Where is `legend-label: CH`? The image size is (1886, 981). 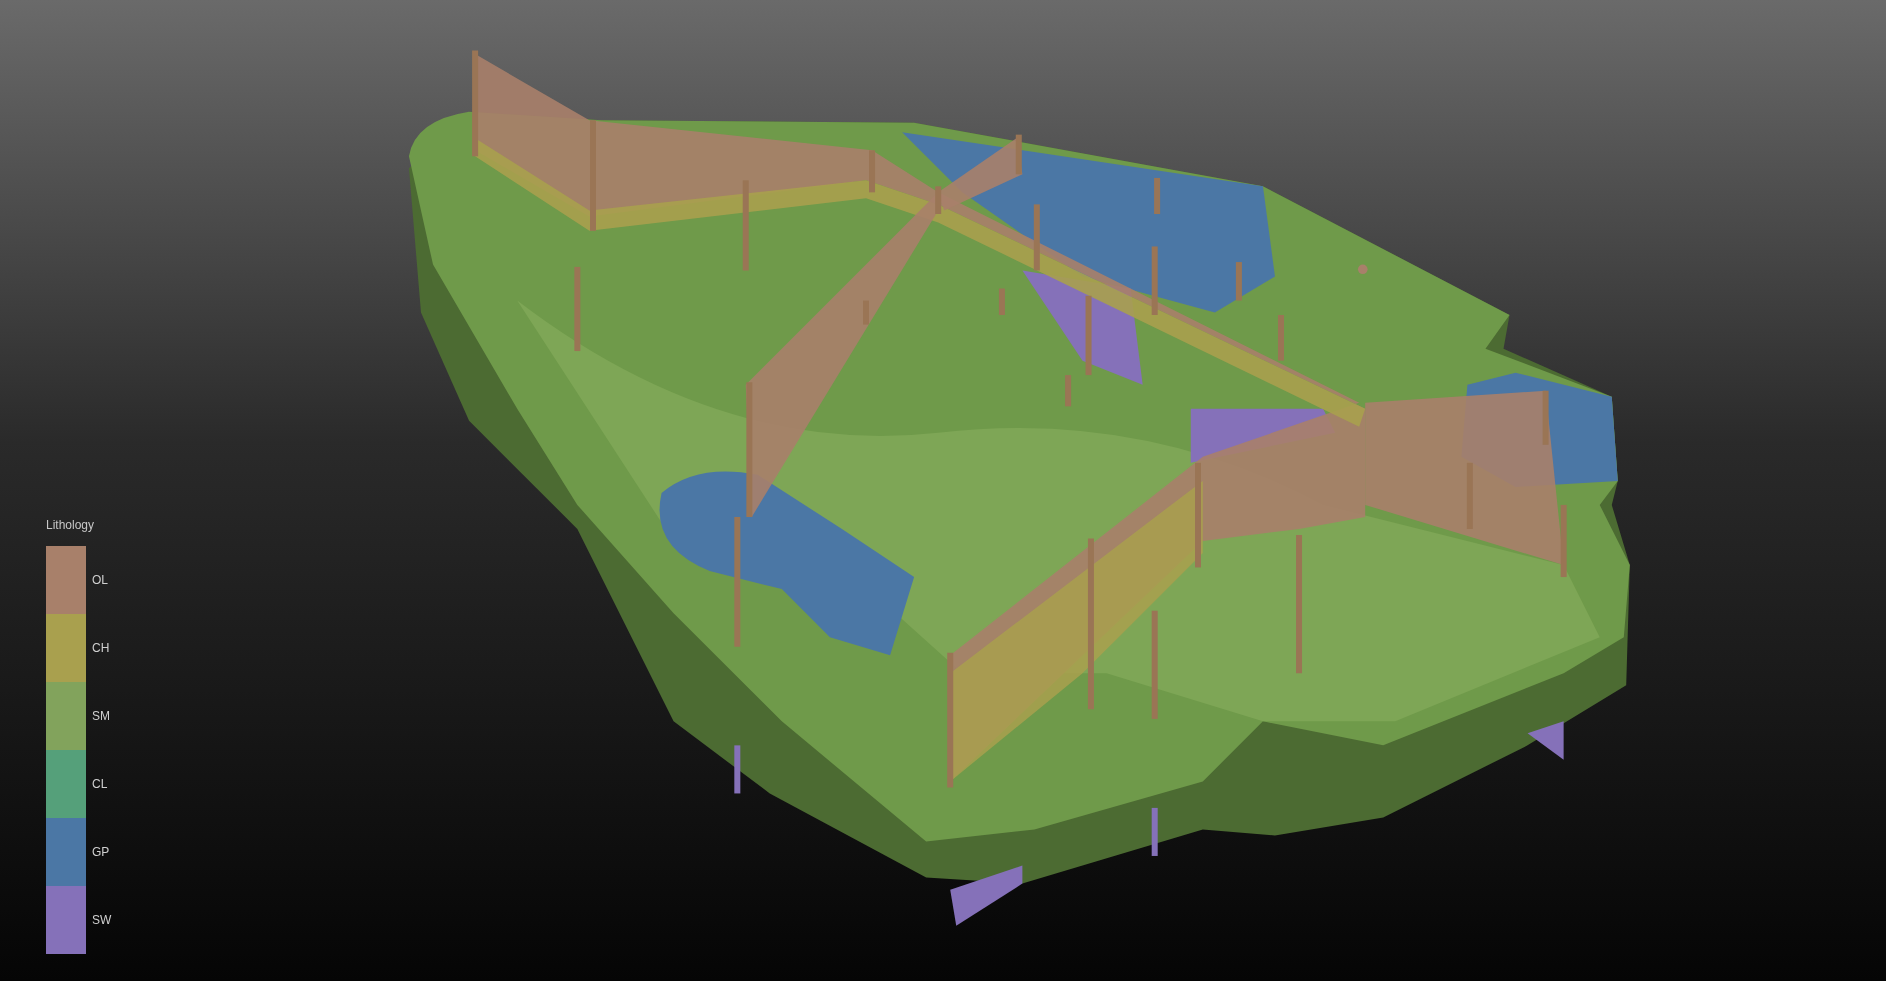
legend-label: CH is located at coordinates (101, 648).